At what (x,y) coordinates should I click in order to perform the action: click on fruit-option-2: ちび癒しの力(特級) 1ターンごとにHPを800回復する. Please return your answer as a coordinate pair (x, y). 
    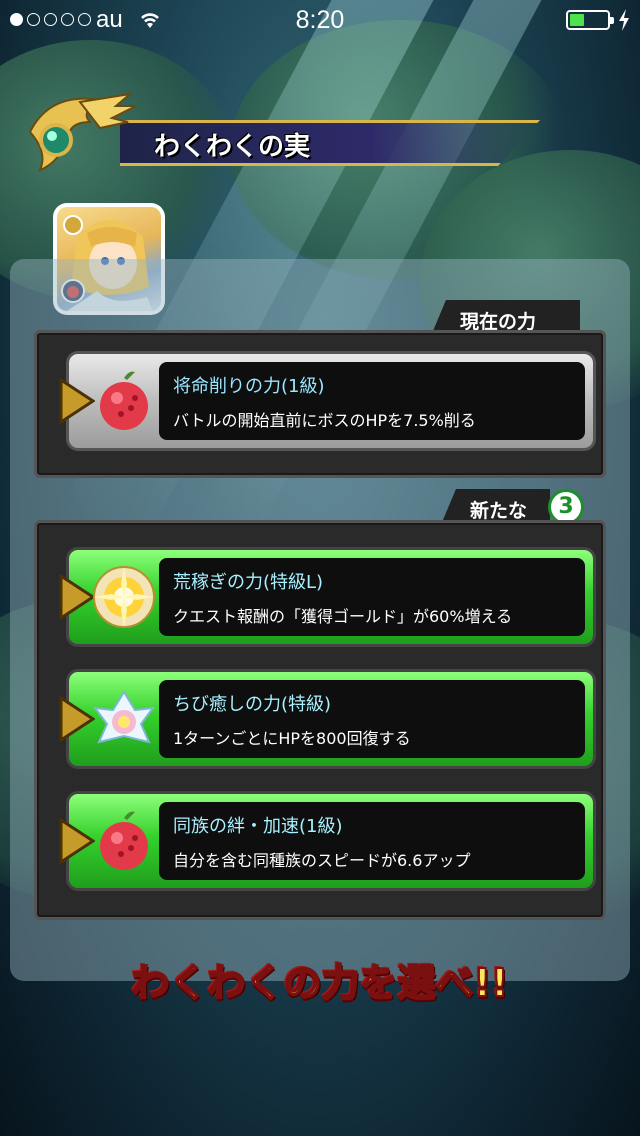
    Looking at the image, I should click on (327, 719).